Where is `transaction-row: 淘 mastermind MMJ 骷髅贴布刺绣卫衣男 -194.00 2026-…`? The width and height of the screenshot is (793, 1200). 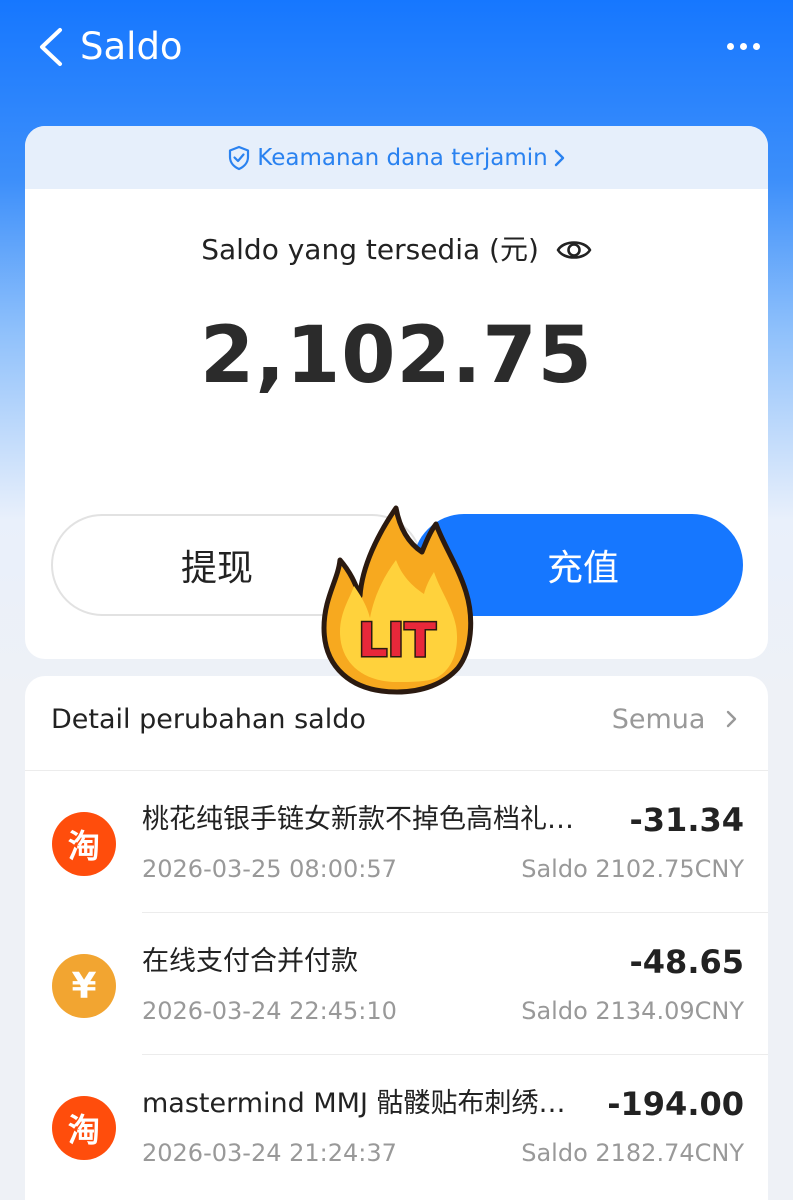
transaction-row: 淘 mastermind MMJ 骷髅贴布刺绣卫衣男 -194.00 2026-… is located at coordinates (396, 1142).